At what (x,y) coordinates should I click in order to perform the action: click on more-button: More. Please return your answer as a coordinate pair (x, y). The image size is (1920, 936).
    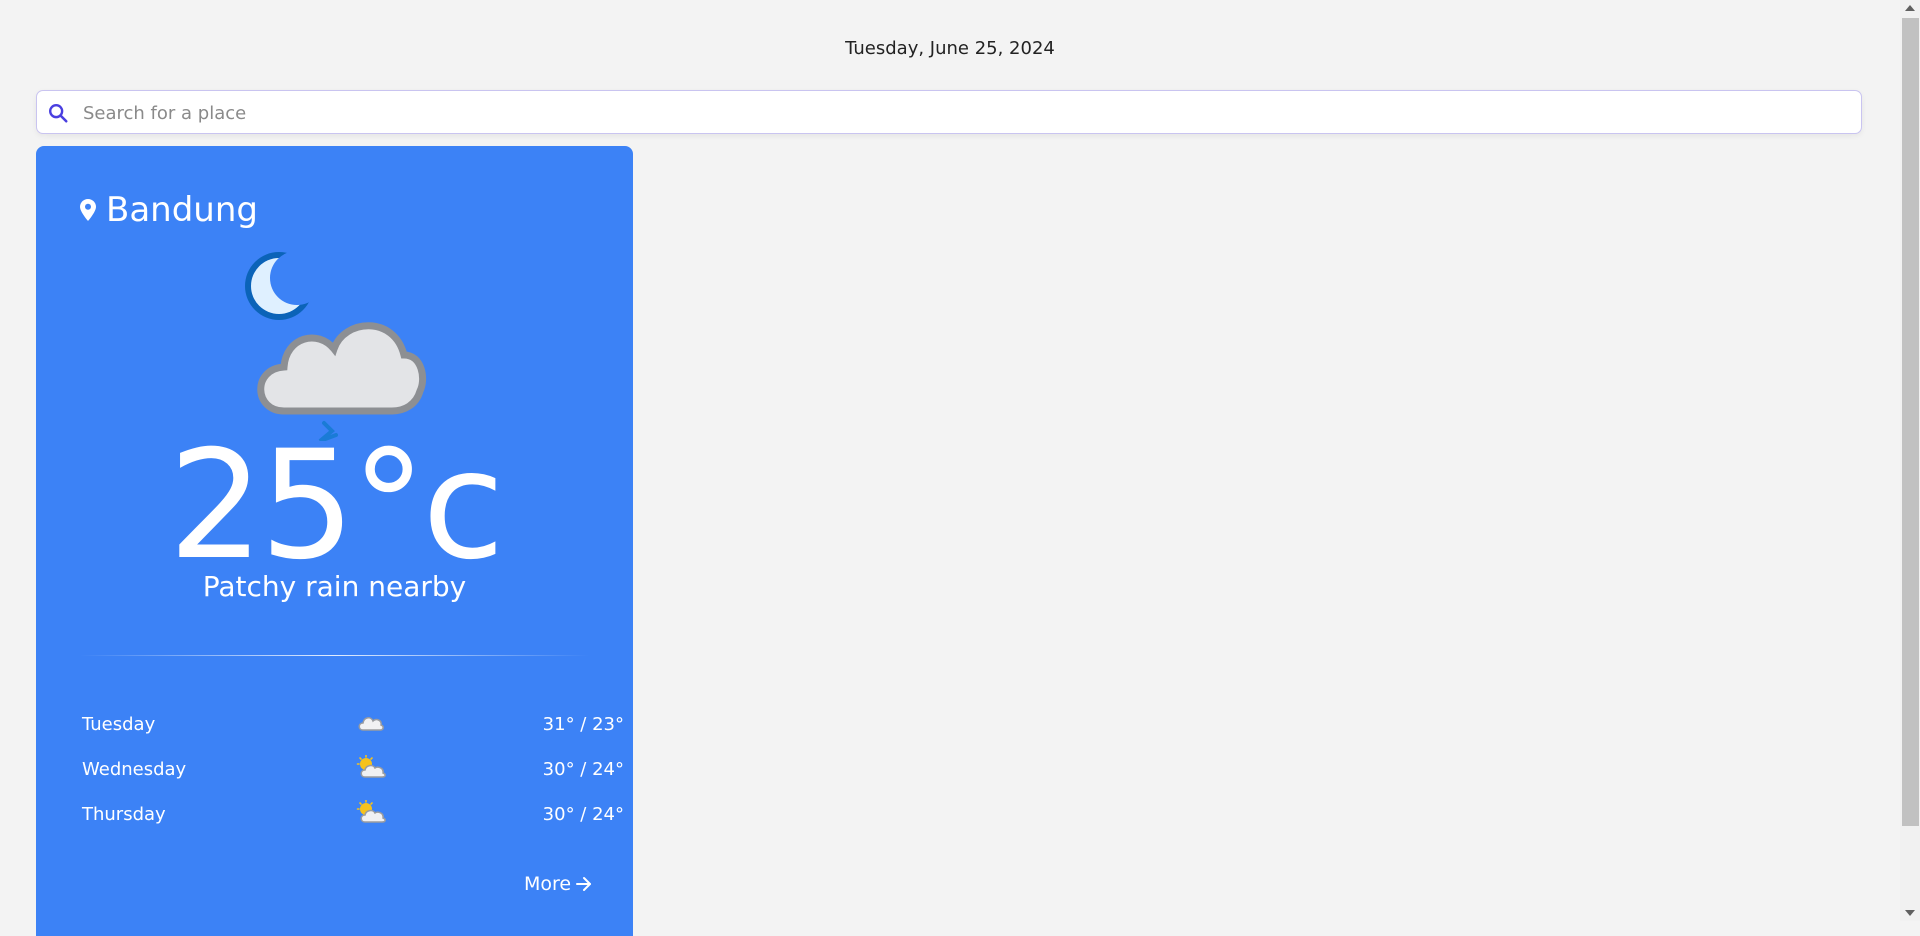
    Looking at the image, I should click on (558, 884).